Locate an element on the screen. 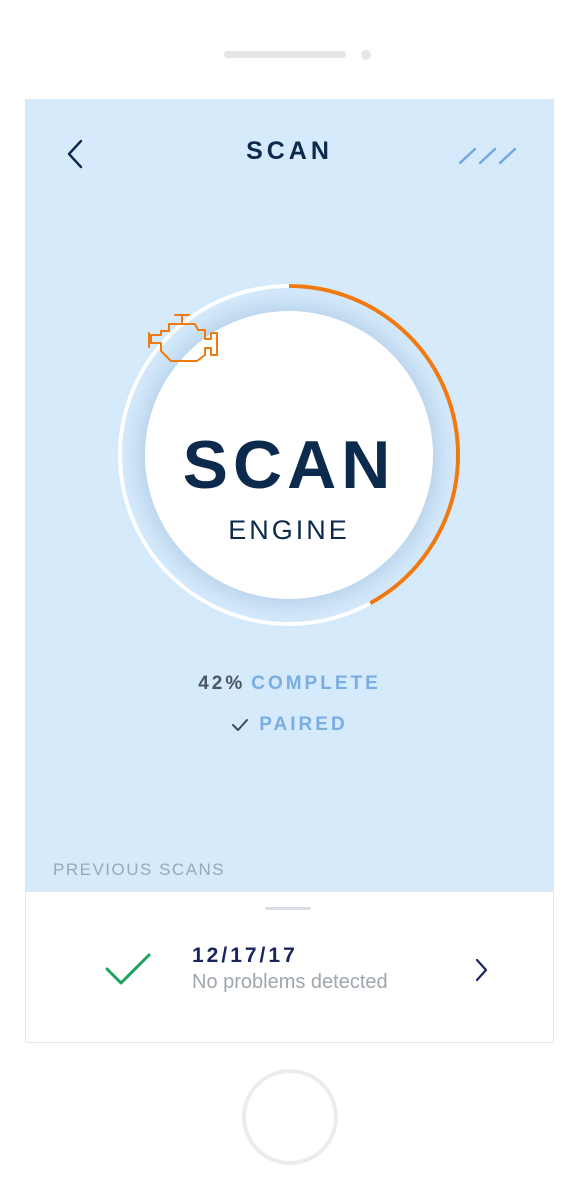 The width and height of the screenshot is (578, 1185). drag-handle is located at coordinates (288, 908).